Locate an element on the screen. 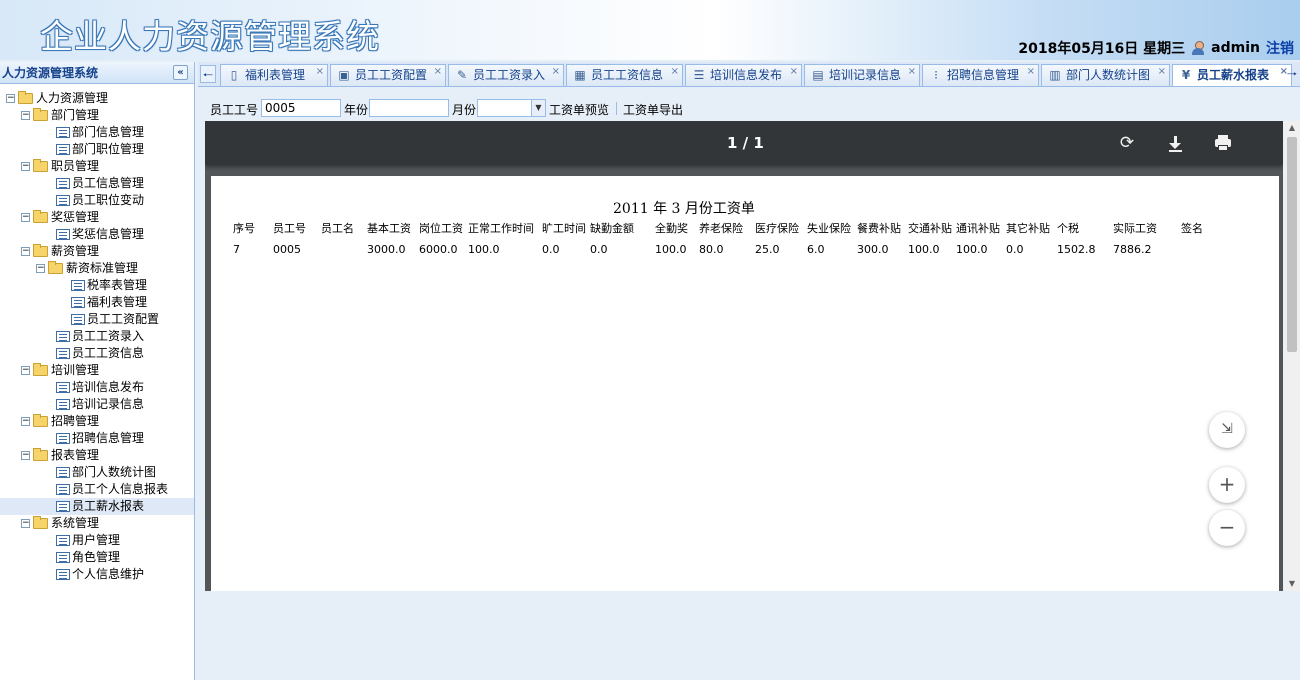  month-select: ▼ is located at coordinates (511, 108).